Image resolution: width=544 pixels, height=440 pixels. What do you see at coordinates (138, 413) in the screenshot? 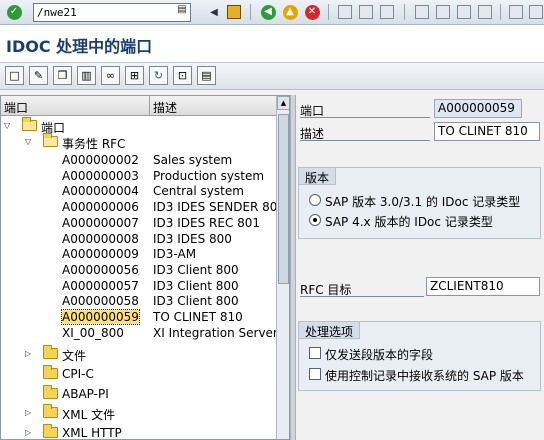
I see `tree-folder-row: ▷ XML 文件` at bounding box center [138, 413].